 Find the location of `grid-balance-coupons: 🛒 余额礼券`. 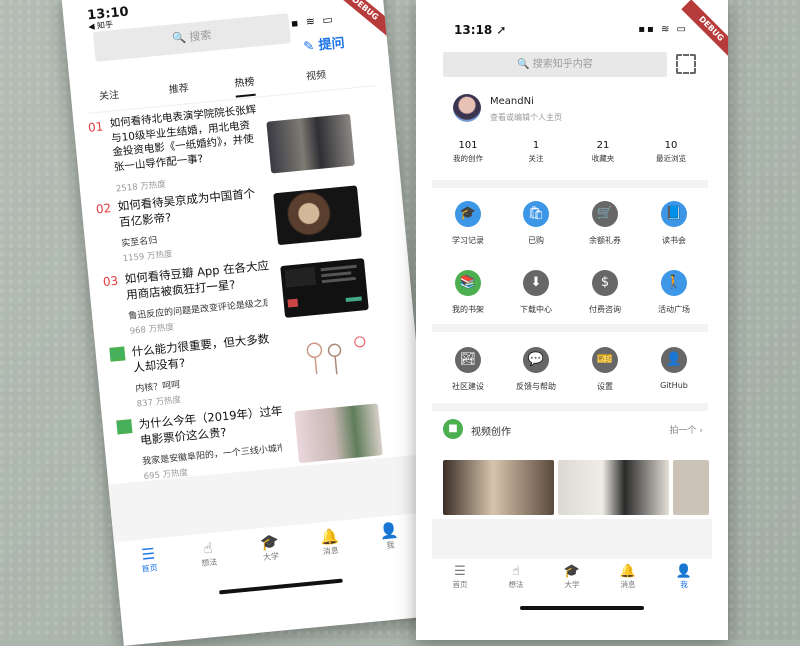

grid-balance-coupons: 🛒 余额礼券 is located at coordinates (605, 223).